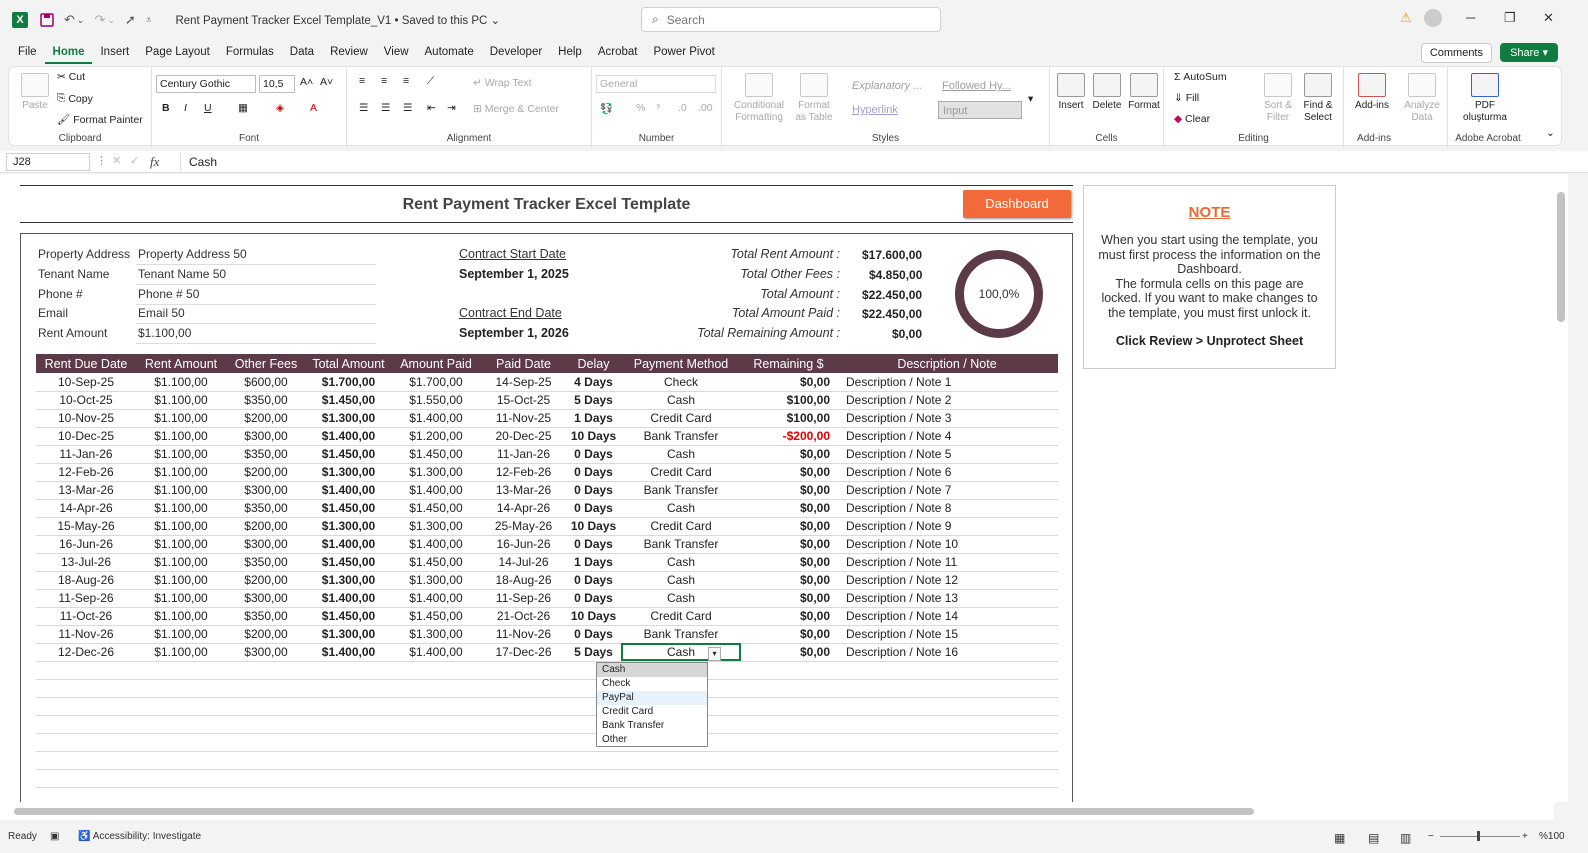 The width and height of the screenshot is (1588, 853). I want to click on cell-rent-due-date: 11-Nov-26, so click(86, 634).